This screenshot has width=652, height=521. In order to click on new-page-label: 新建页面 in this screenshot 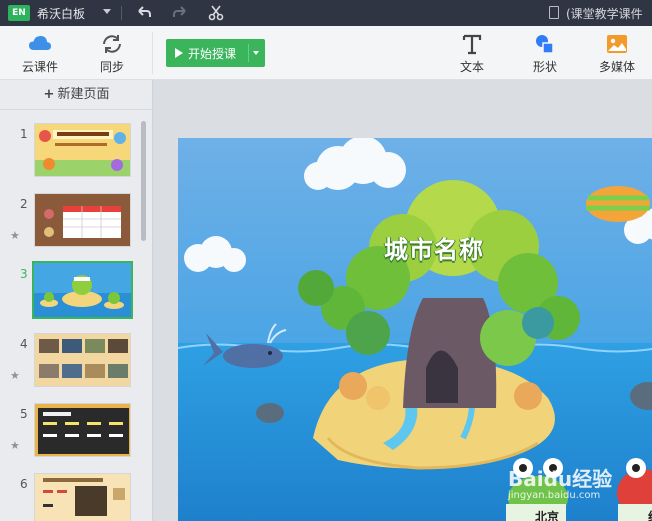, I will do `click(83, 94)`.